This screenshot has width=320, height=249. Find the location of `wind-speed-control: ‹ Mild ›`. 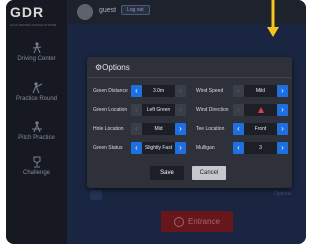

wind-speed-control: ‹ Mild › is located at coordinates (260, 91).